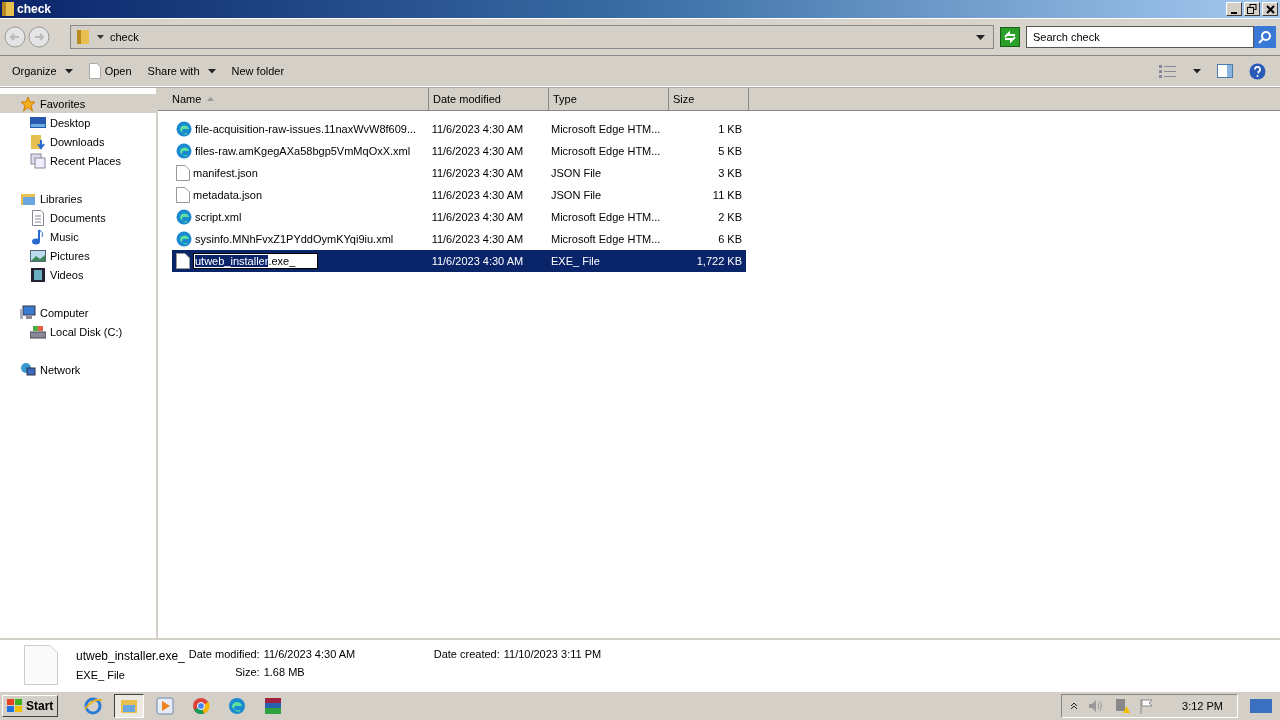 The width and height of the screenshot is (1280, 720). What do you see at coordinates (258, 71) in the screenshot?
I see `toolbar-button: New folder` at bounding box center [258, 71].